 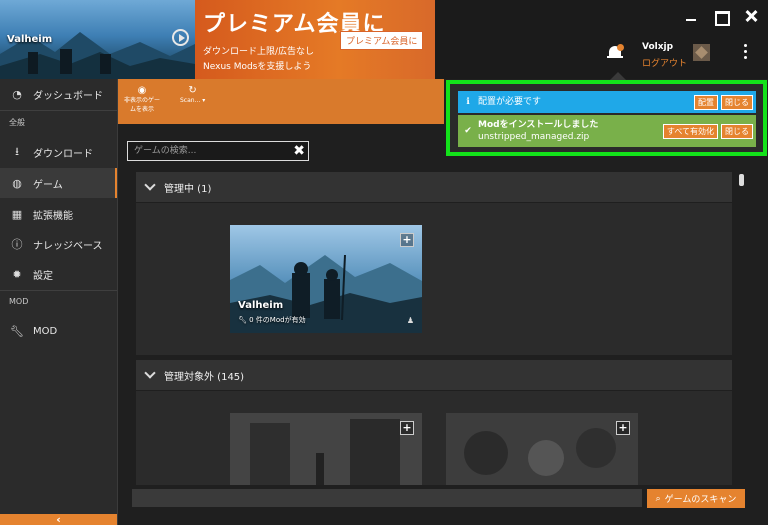 What do you see at coordinates (534, 137) in the screenshot?
I see `notification-detail: unstripped_managed.zip` at bounding box center [534, 137].